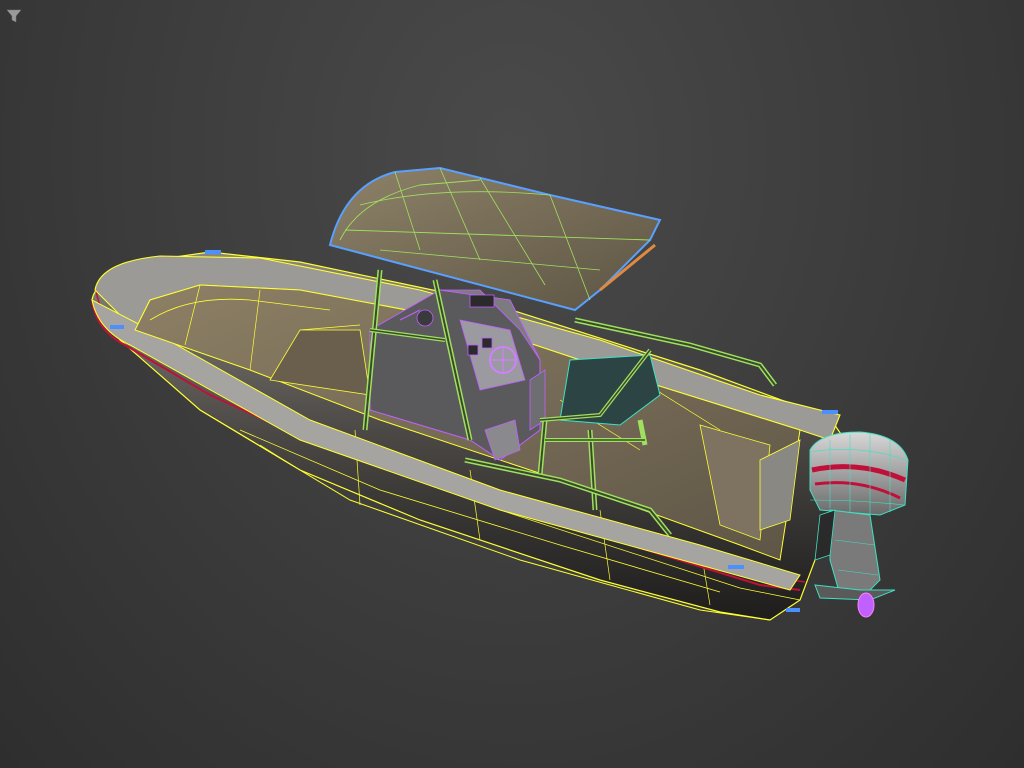 This screenshot has height=768, width=1024. What do you see at coordinates (859, 524) in the screenshot?
I see `outboard-engine` at bounding box center [859, 524].